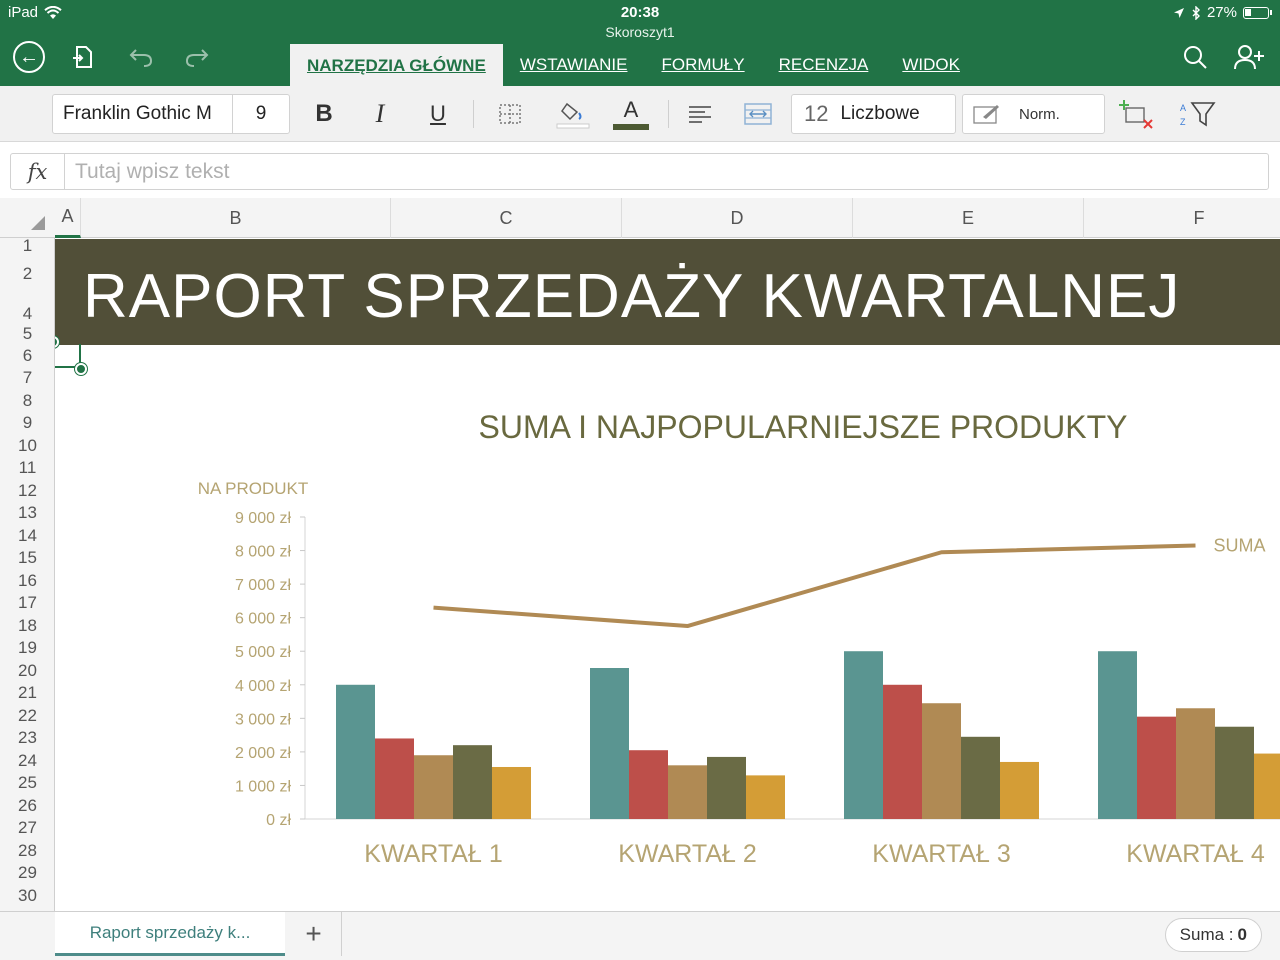 The image size is (1280, 960). What do you see at coordinates (631, 114) in the screenshot?
I see `font-color-button: A` at bounding box center [631, 114].